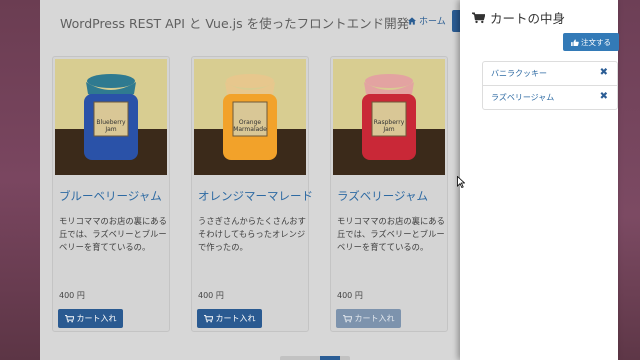 The height and width of the screenshot is (360, 640). Describe the element at coordinates (432, 22) in the screenshot. I see `home-link-label: ホーム` at that location.